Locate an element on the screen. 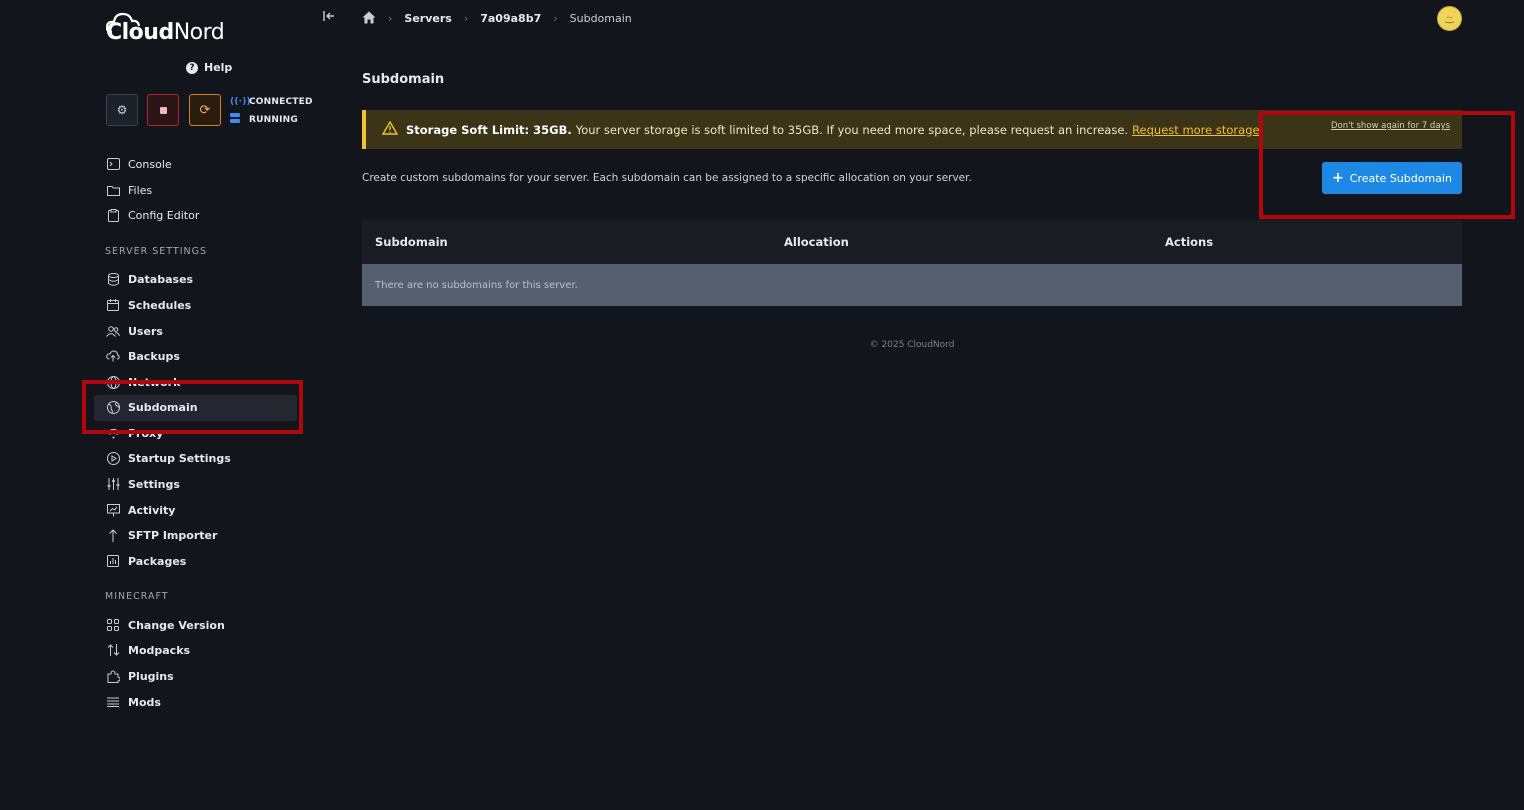  sidebar-item-label: Users is located at coordinates (145, 331).